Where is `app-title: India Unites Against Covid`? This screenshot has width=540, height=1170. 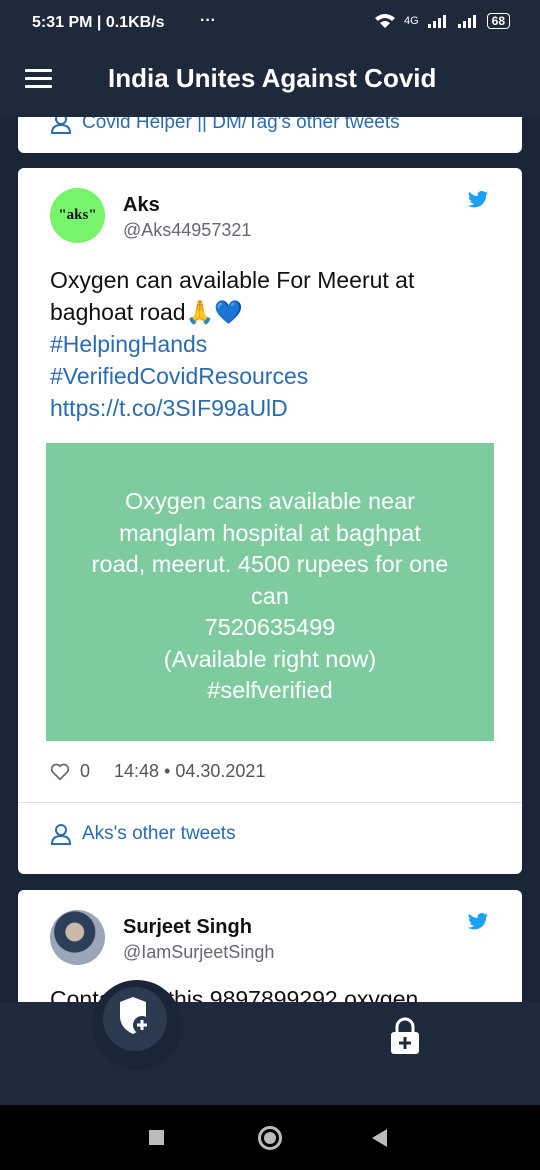
app-title: India Unites Against Covid is located at coordinates (272, 78).